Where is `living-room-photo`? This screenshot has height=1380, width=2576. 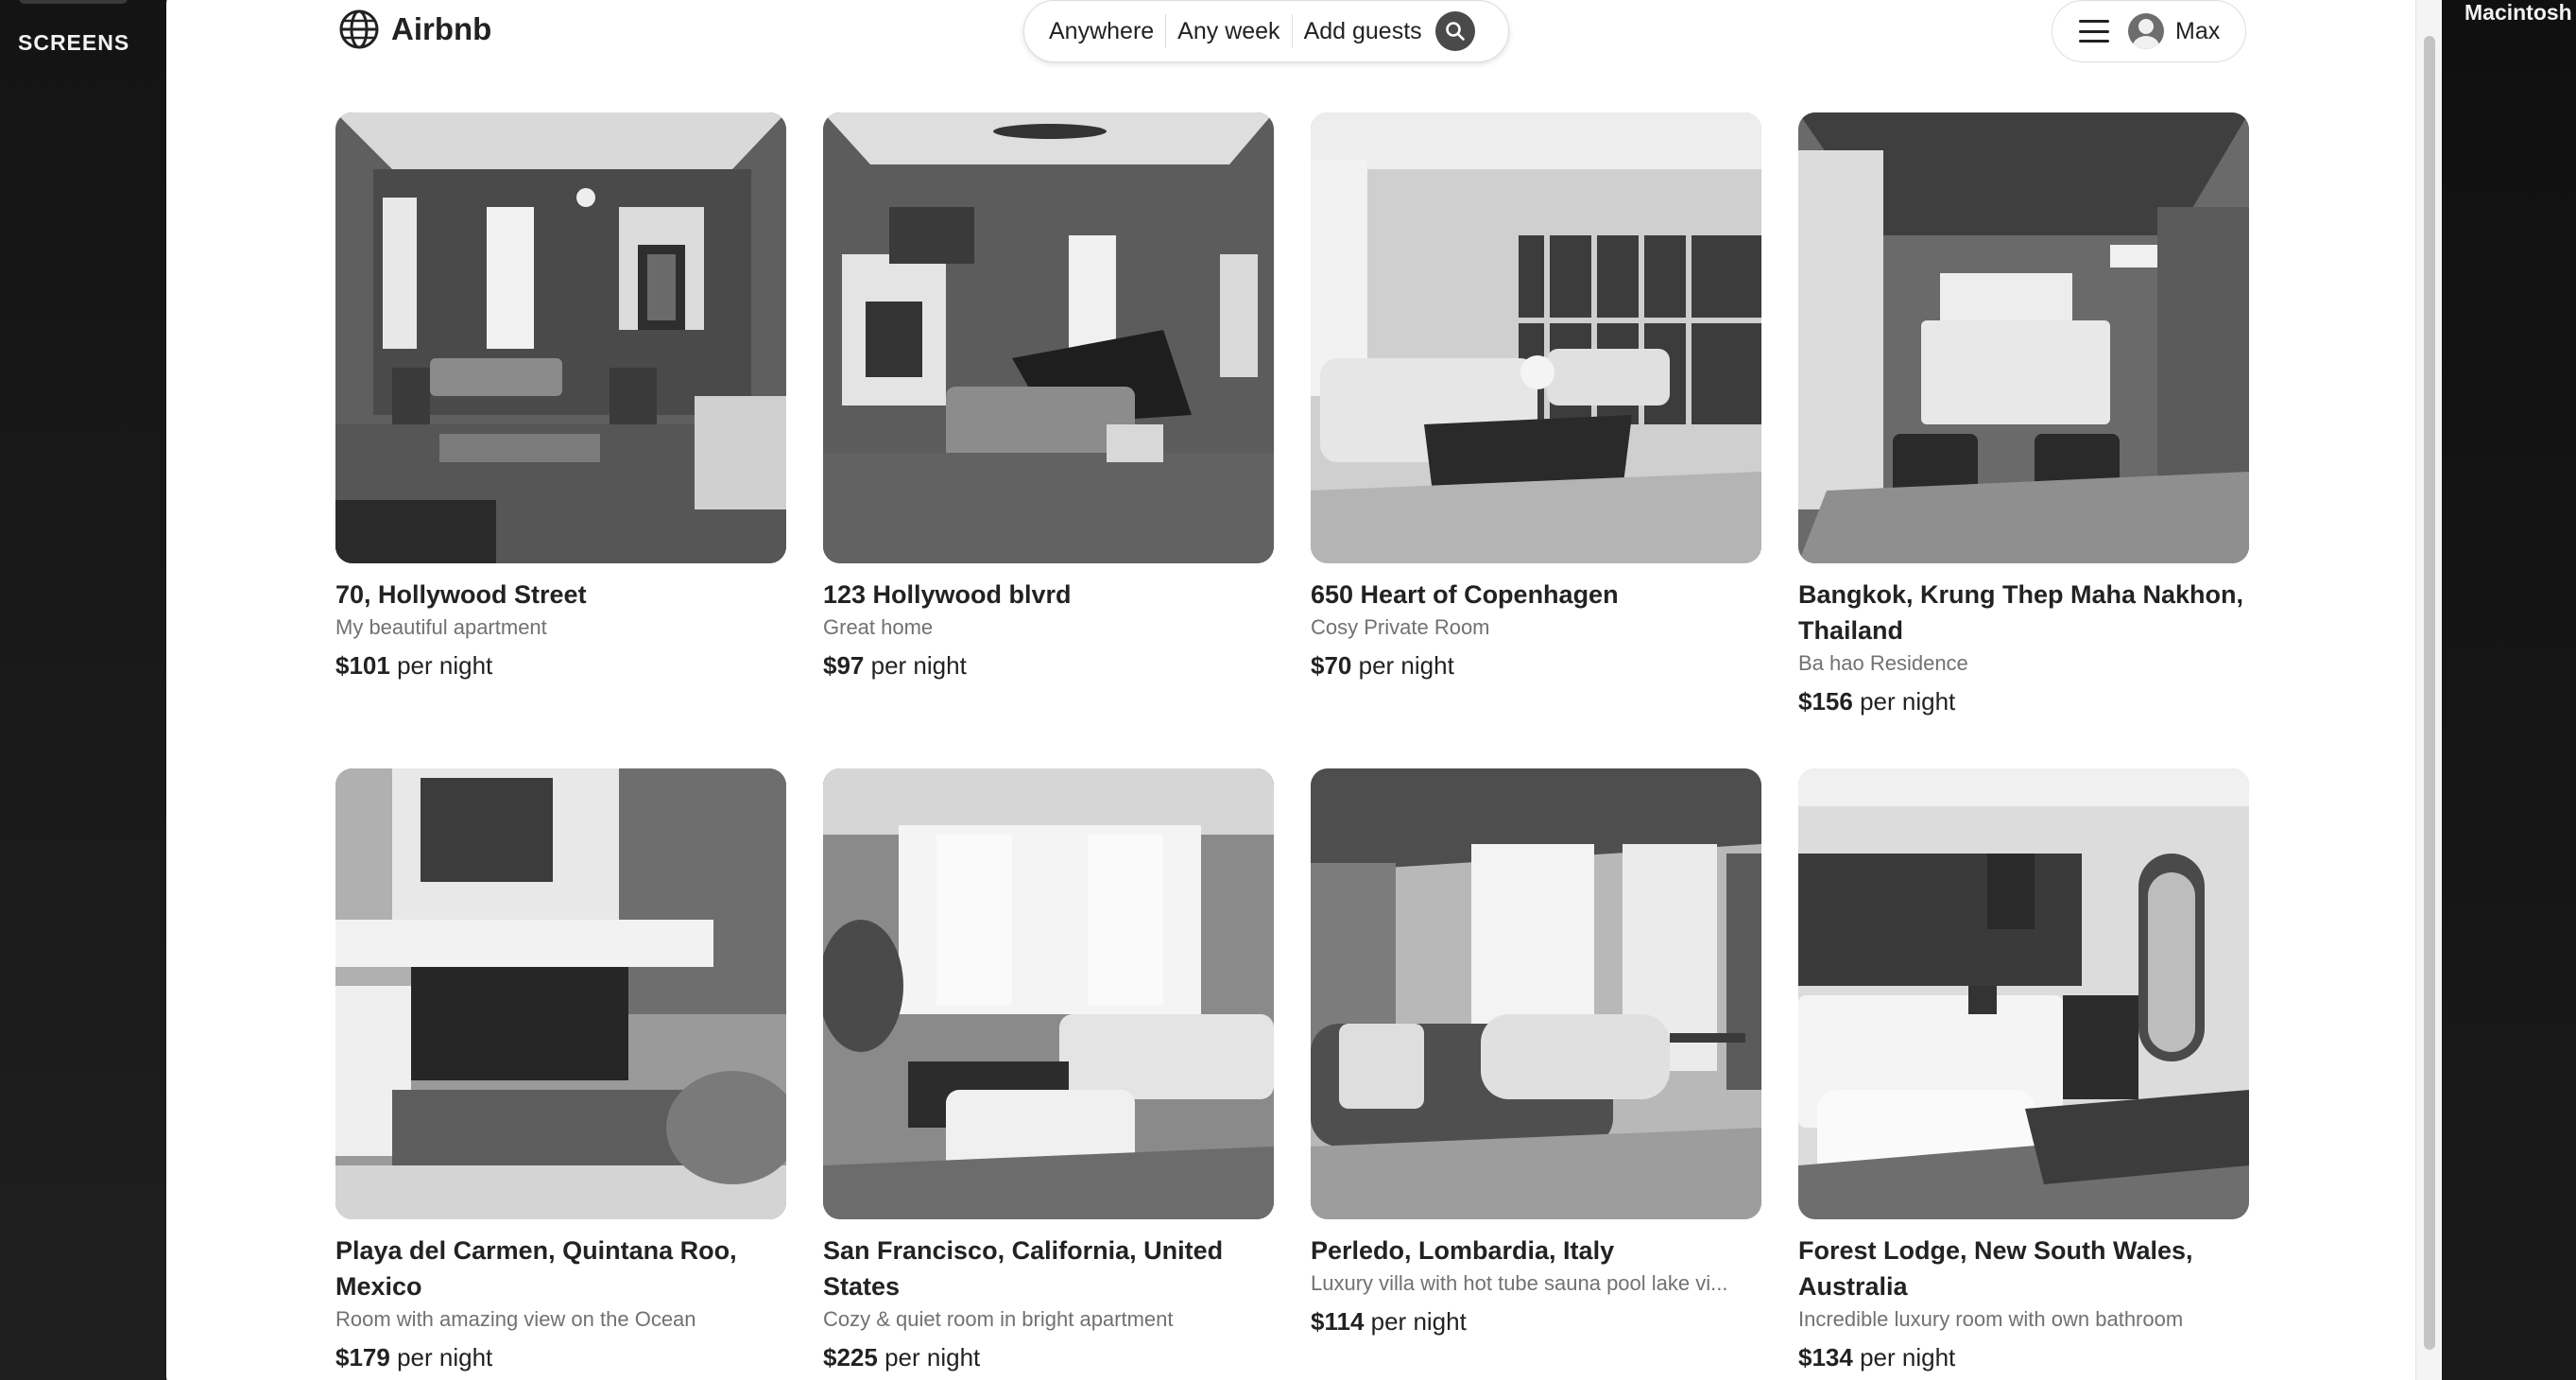
living-room-photo is located at coordinates (560, 337).